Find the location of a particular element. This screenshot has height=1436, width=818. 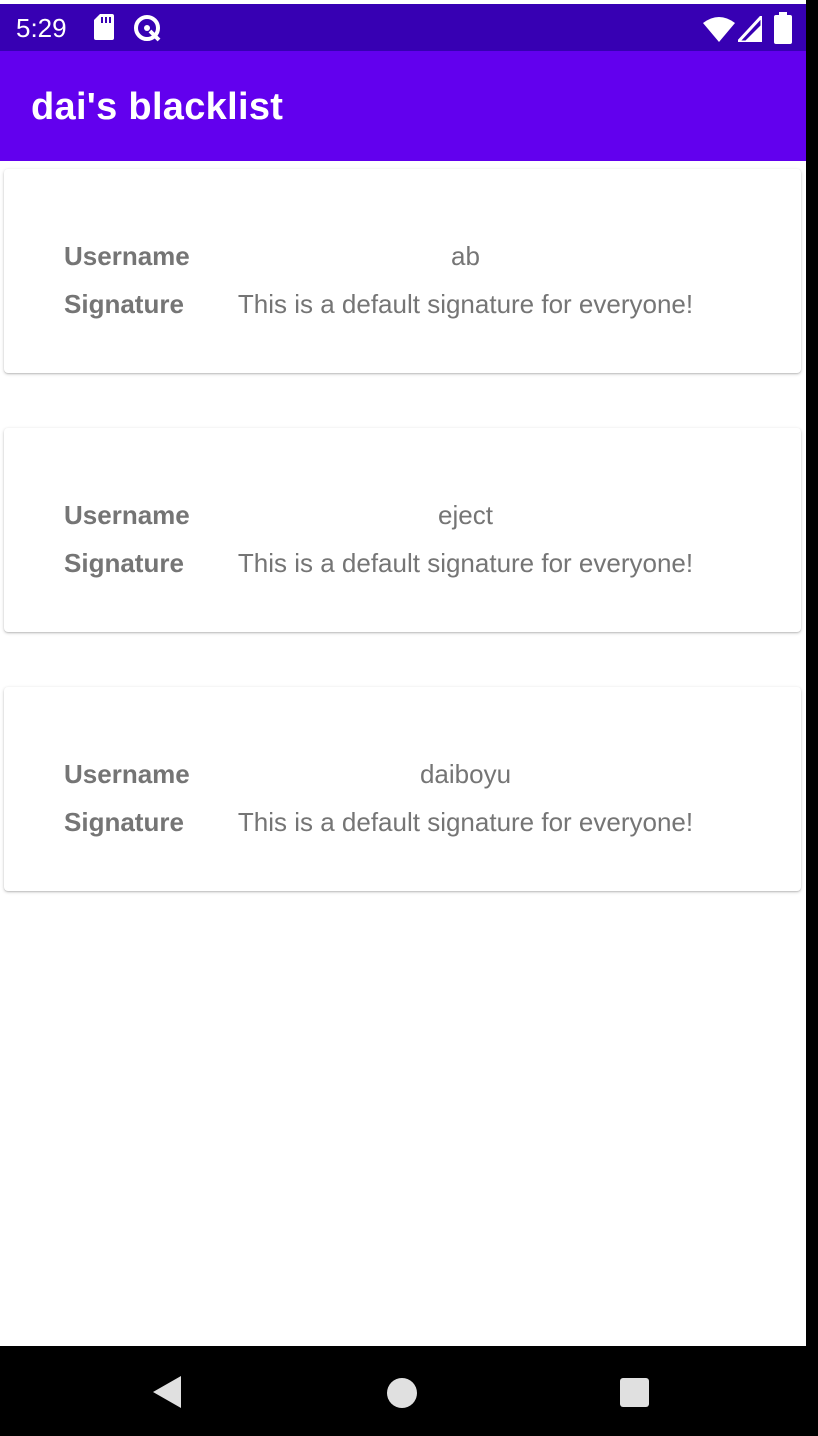

data-saver-icon is located at coordinates (147, 28).